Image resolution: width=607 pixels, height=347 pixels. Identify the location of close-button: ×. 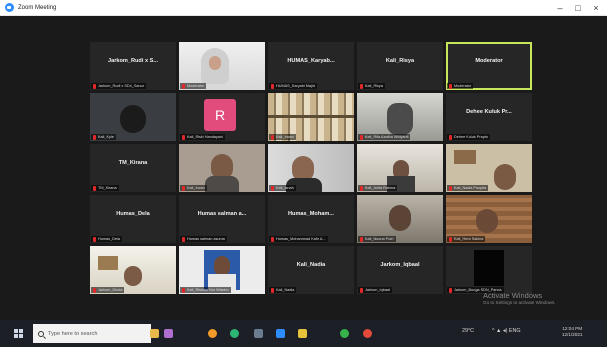
(596, 8).